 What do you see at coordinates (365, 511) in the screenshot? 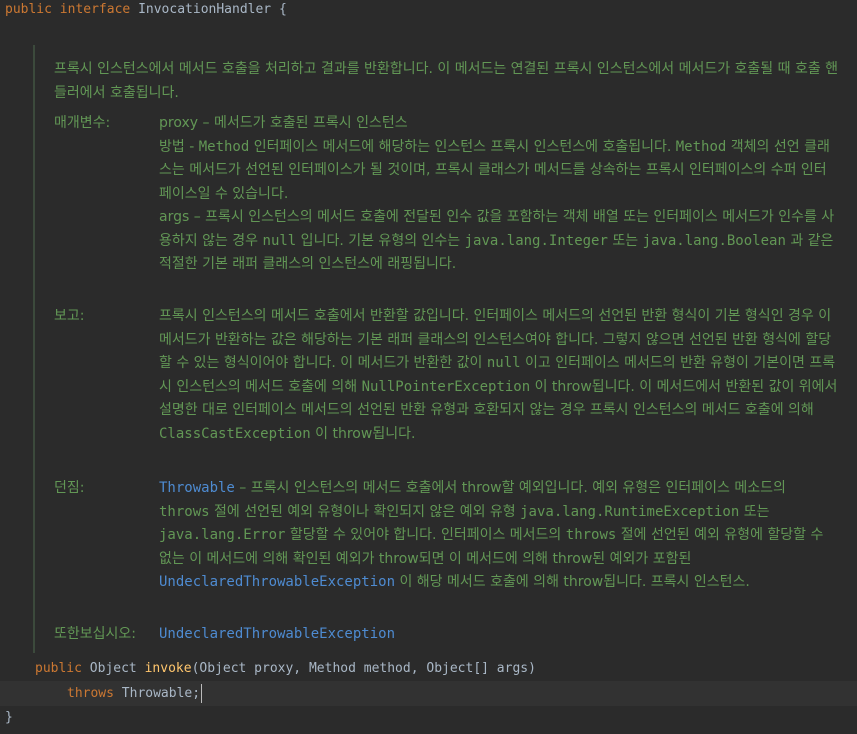
I see `throws-text-2: 절에 선언된 예외 유형이나 확인되지 않은 예외 유형` at bounding box center [365, 511].